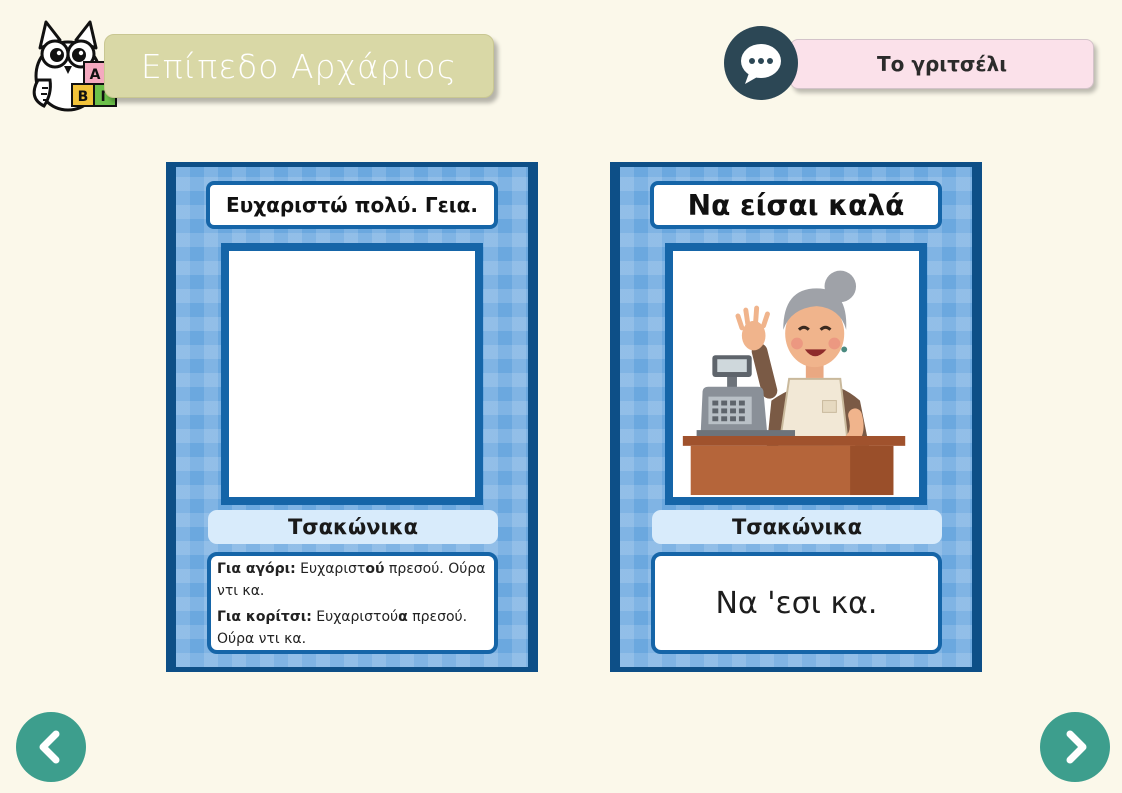 The width and height of the screenshot is (1122, 793). I want to click on next-button, so click(1075, 747).